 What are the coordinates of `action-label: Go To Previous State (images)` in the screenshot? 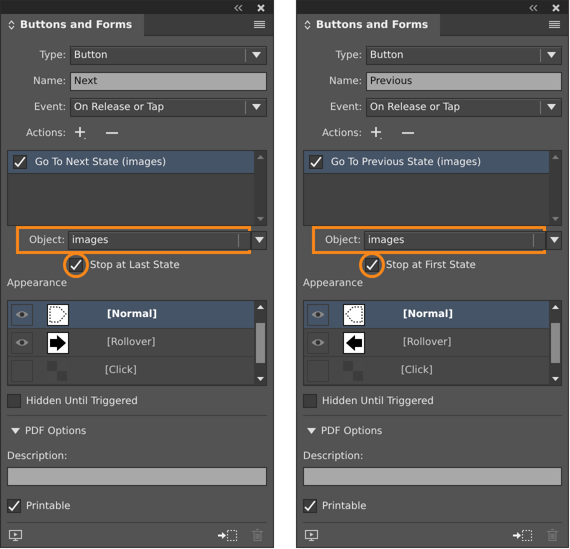 It's located at (406, 162).